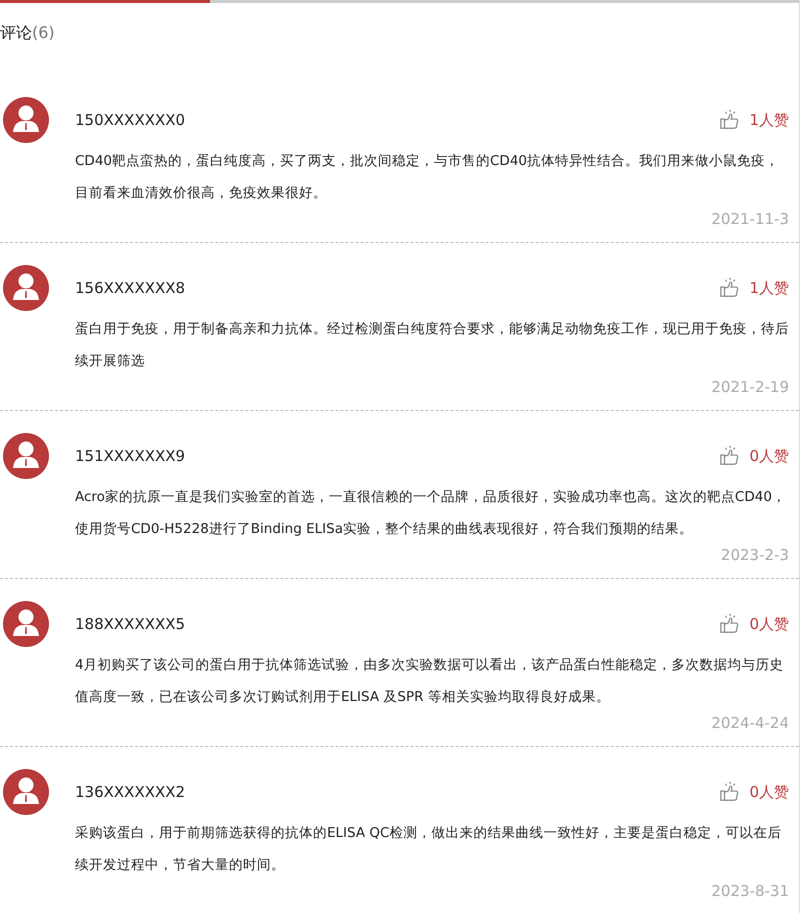  Describe the element at coordinates (130, 624) in the screenshot. I see `username: 188XXXXXXX5` at that location.